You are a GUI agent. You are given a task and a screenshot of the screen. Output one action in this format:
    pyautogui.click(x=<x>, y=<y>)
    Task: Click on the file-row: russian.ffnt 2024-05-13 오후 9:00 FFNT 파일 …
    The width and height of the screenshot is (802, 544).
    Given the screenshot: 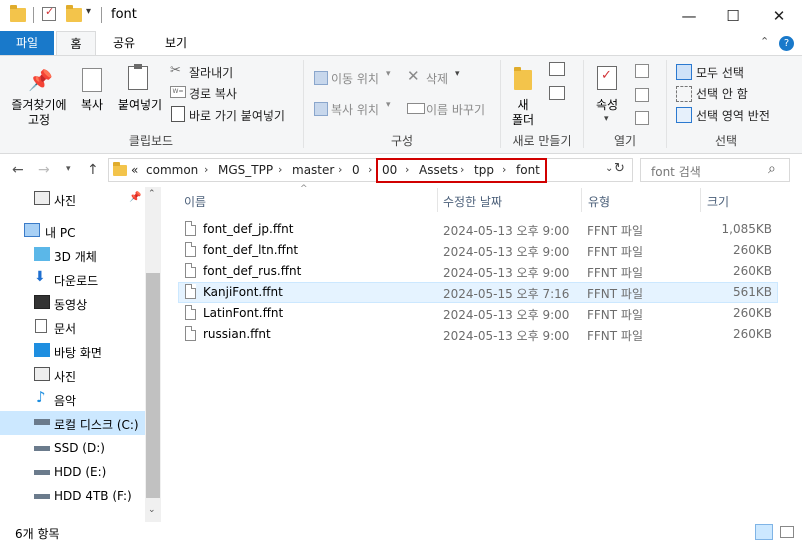 What is the action you would take?
    pyautogui.click(x=478, y=334)
    